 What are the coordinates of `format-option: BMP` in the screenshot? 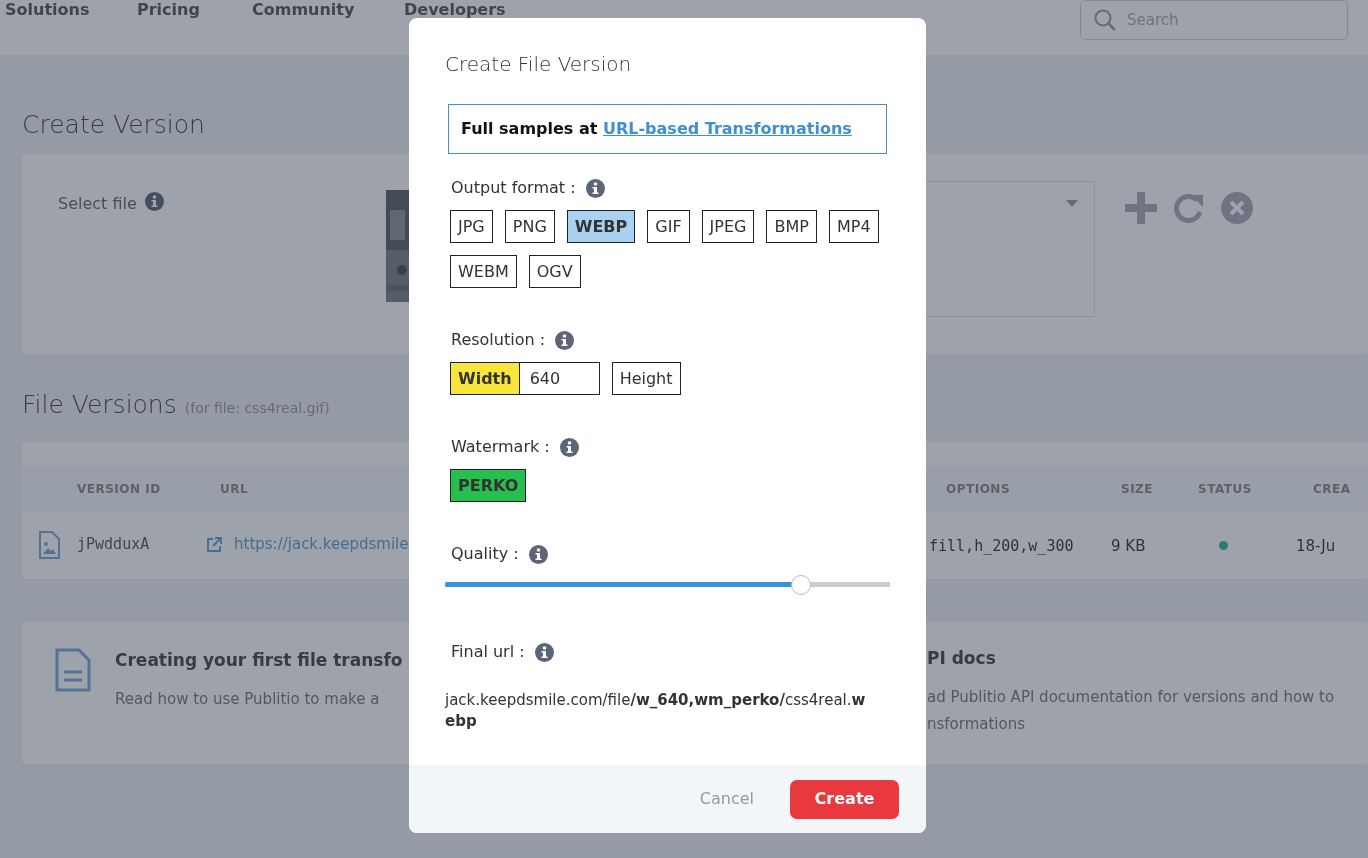 It's located at (791, 226).